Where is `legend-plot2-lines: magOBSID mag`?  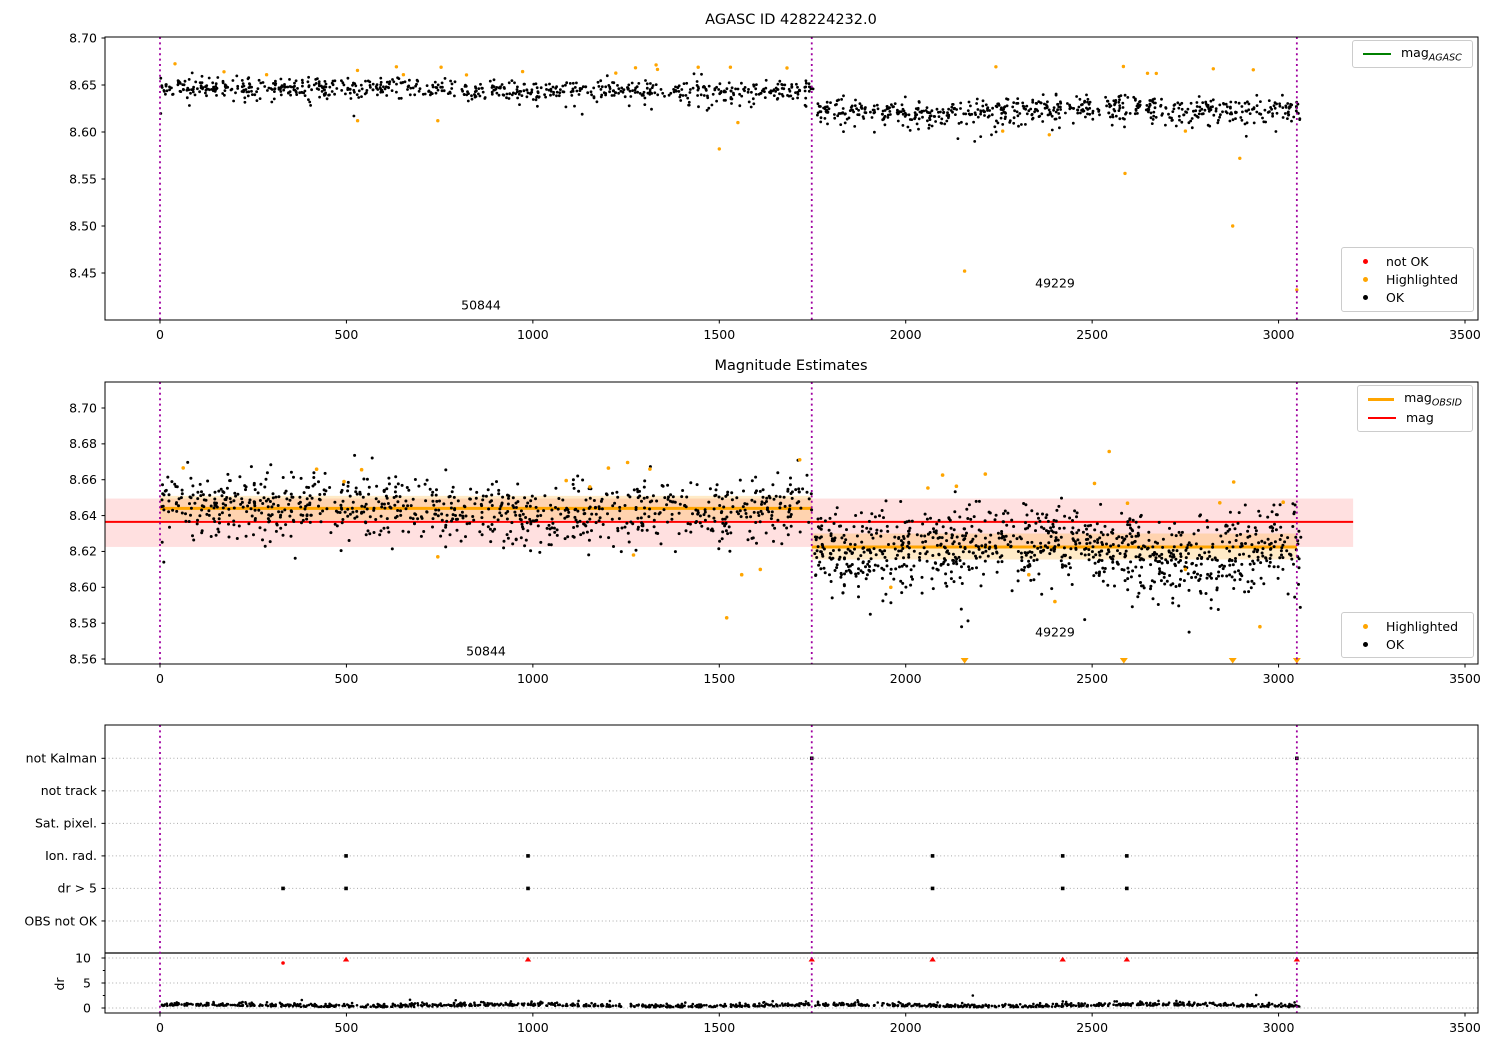 legend-plot2-lines: magOBSID mag is located at coordinates (1415, 408).